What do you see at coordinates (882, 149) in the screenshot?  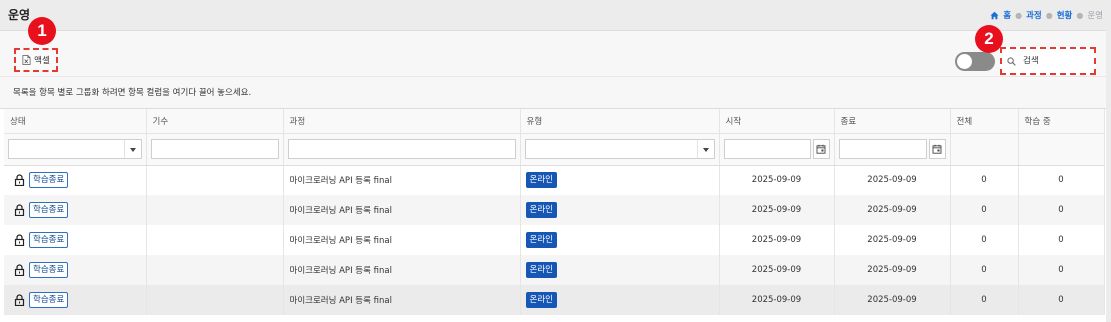 I see `end-date-filter-input` at bounding box center [882, 149].